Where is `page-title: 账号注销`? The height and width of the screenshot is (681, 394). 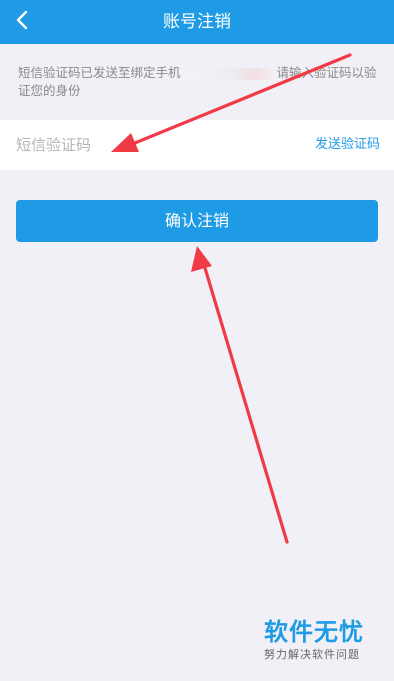 page-title: 账号注销 is located at coordinates (197, 22).